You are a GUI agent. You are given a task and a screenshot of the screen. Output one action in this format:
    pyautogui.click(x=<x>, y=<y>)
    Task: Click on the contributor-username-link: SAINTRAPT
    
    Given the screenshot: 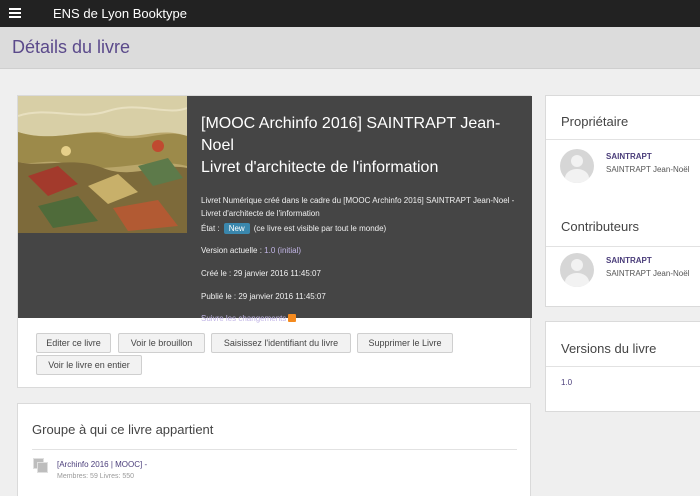 What is the action you would take?
    pyautogui.click(x=629, y=260)
    